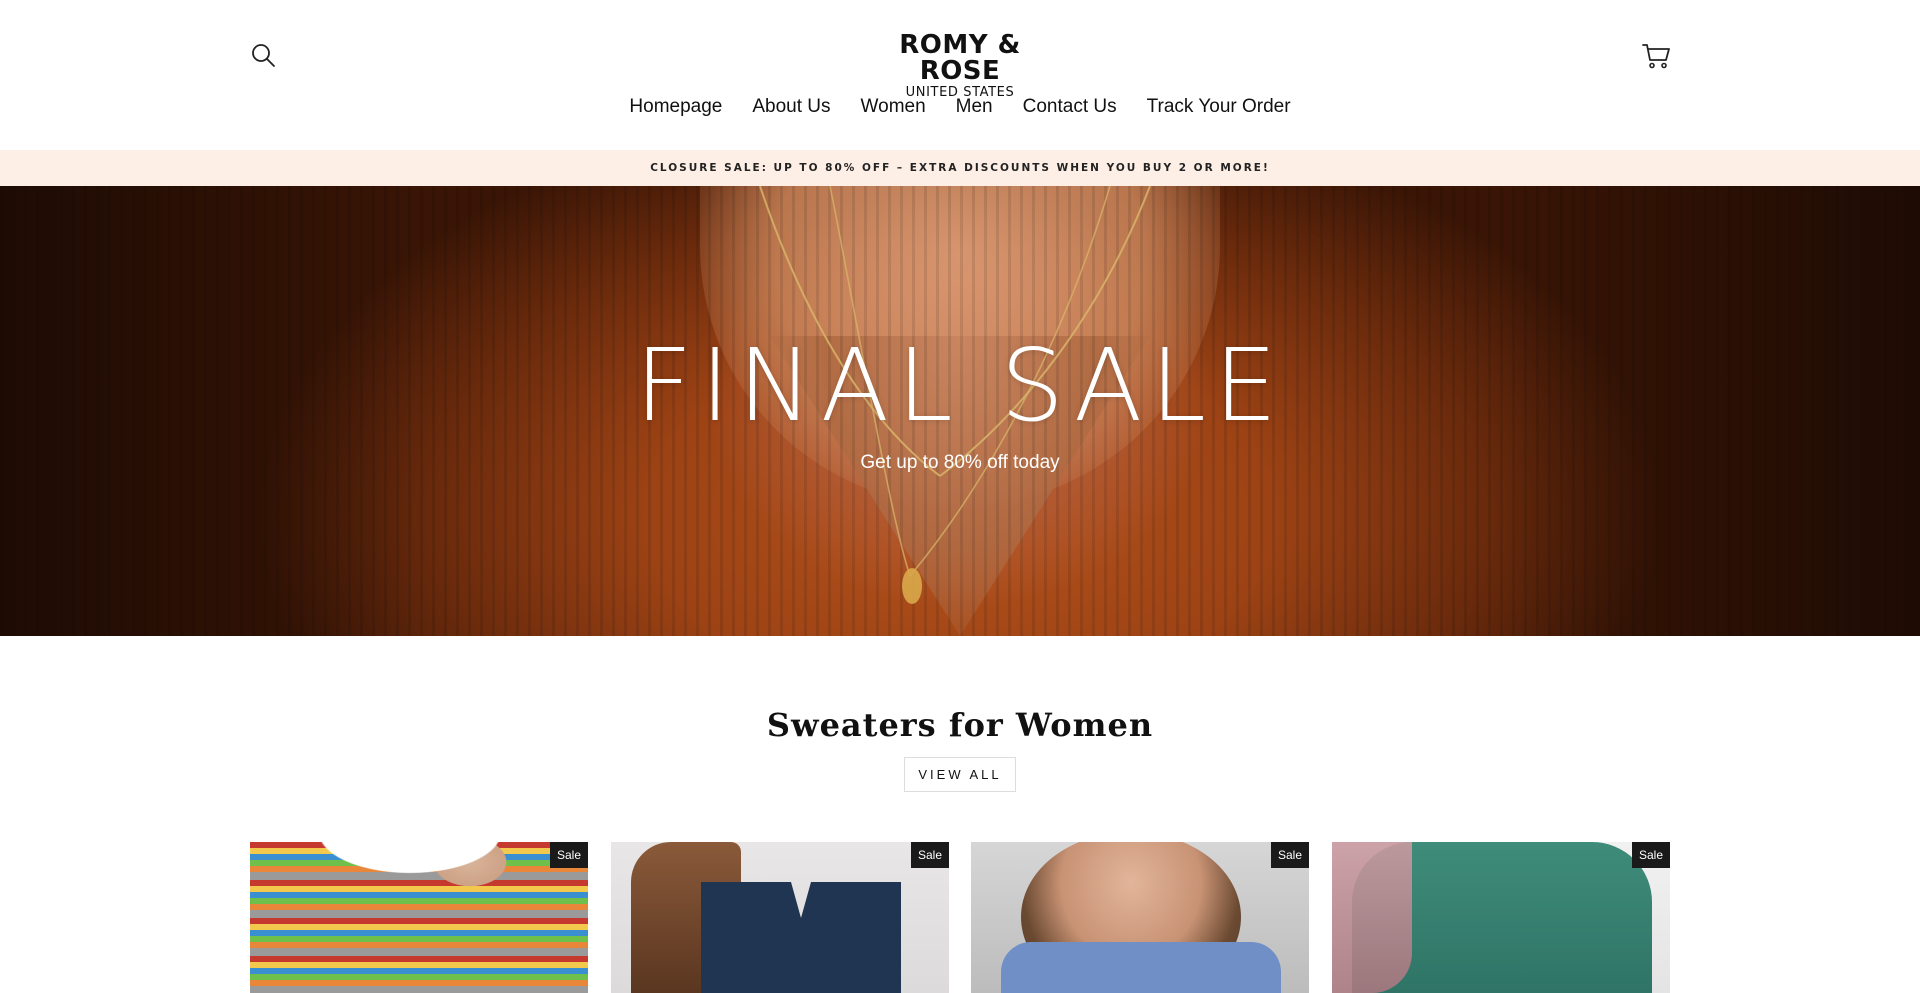 Image resolution: width=1920 pixels, height=993 pixels. I want to click on nav-item-about-us: About Us, so click(791, 107).